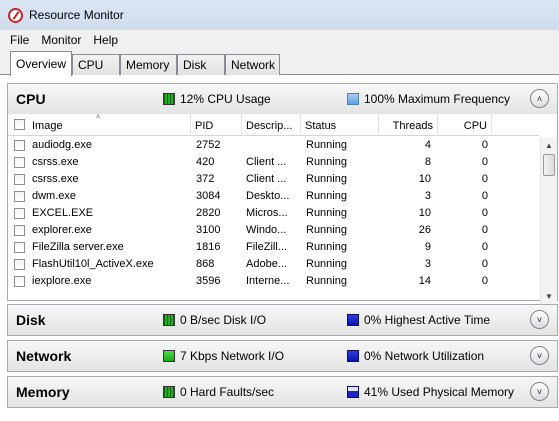  Describe the element at coordinates (169, 392) in the screenshot. I see `memory-faults-legend-swatch` at that location.